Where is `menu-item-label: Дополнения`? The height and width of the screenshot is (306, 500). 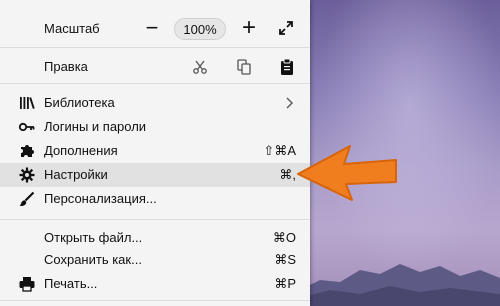 menu-item-label: Дополнения is located at coordinates (81, 150).